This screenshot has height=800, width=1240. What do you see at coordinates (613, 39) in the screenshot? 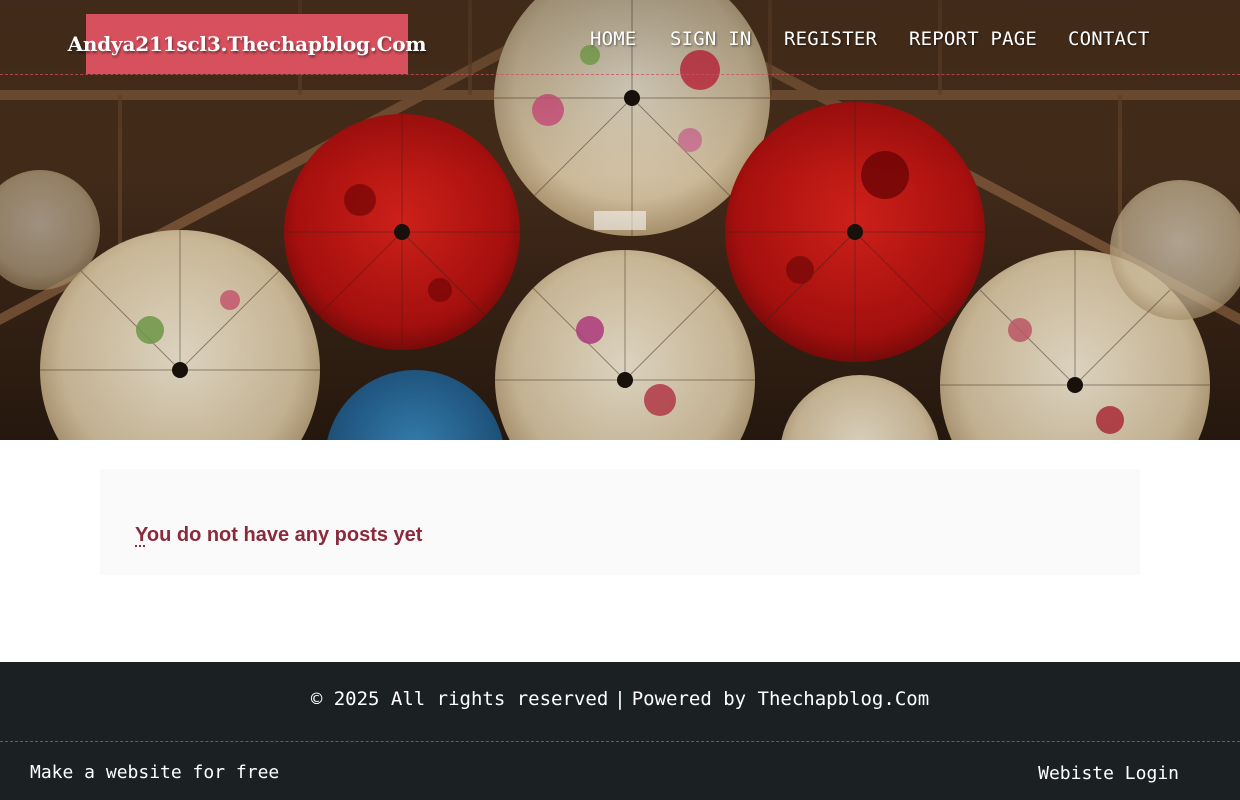
I see `nav-item-home: HOME` at bounding box center [613, 39].